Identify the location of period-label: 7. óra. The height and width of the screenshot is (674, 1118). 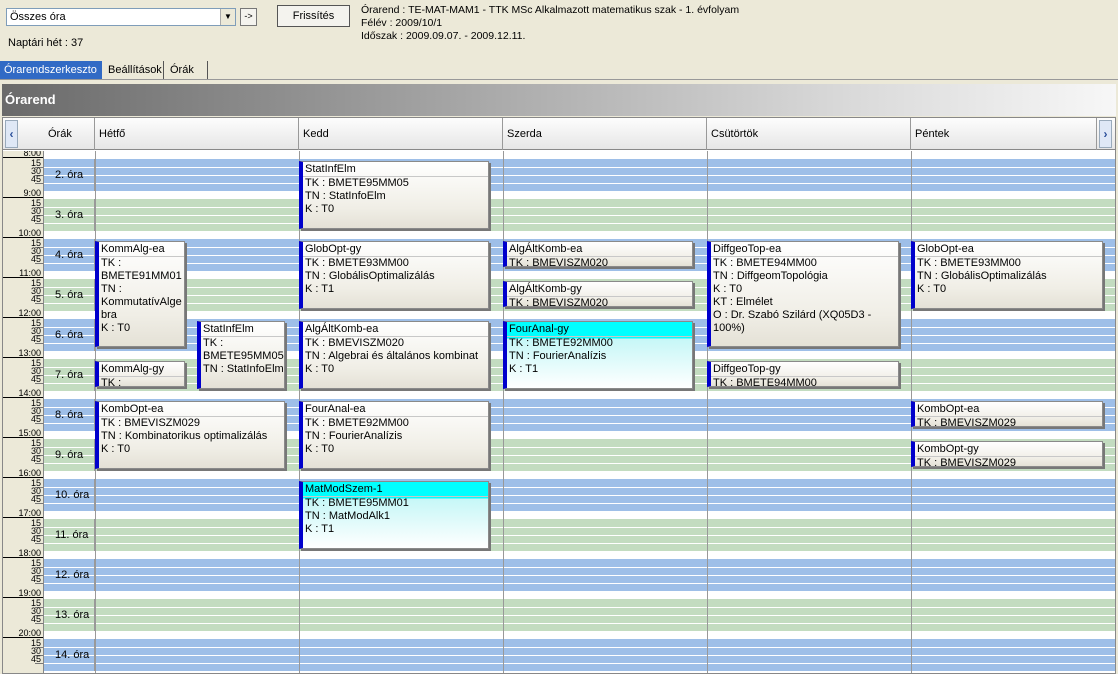
(69, 375).